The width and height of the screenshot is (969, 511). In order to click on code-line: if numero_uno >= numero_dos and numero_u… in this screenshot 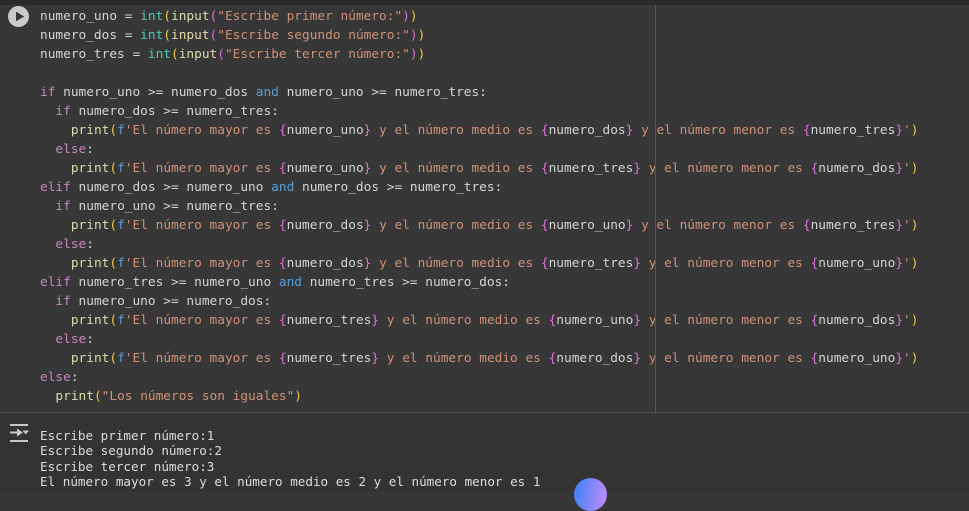, I will do `click(263, 92)`.